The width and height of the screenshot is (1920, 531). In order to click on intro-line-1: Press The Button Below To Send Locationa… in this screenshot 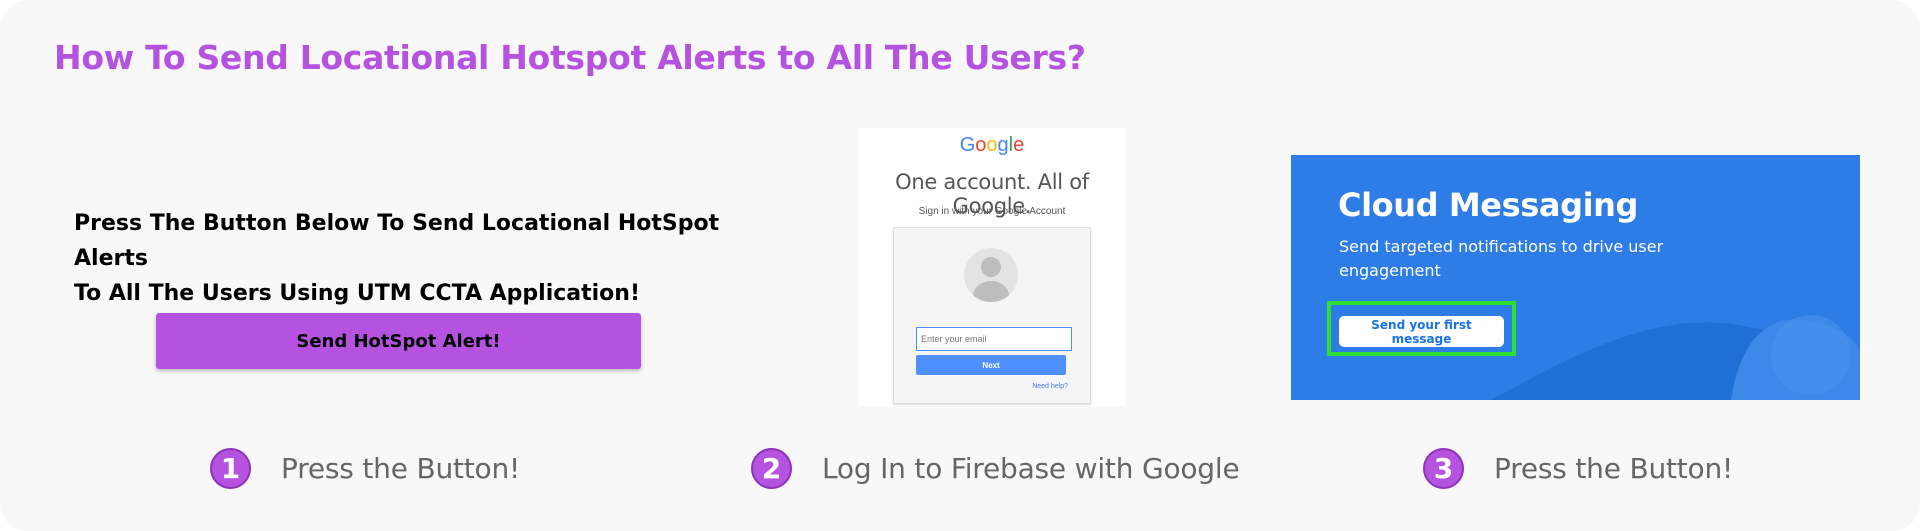, I will do `click(397, 241)`.